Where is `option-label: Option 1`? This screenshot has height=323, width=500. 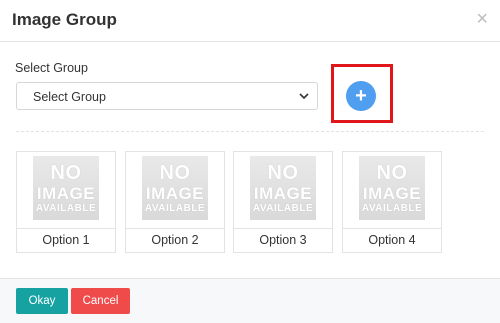
option-label: Option 1 is located at coordinates (66, 240).